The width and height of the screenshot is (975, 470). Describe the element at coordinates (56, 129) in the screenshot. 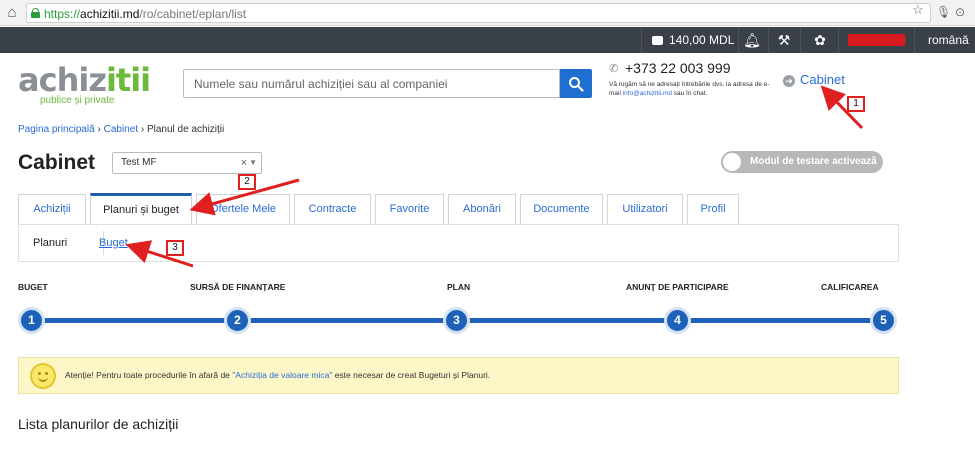

I see `breadcrumb-home: Pagina principală` at that location.